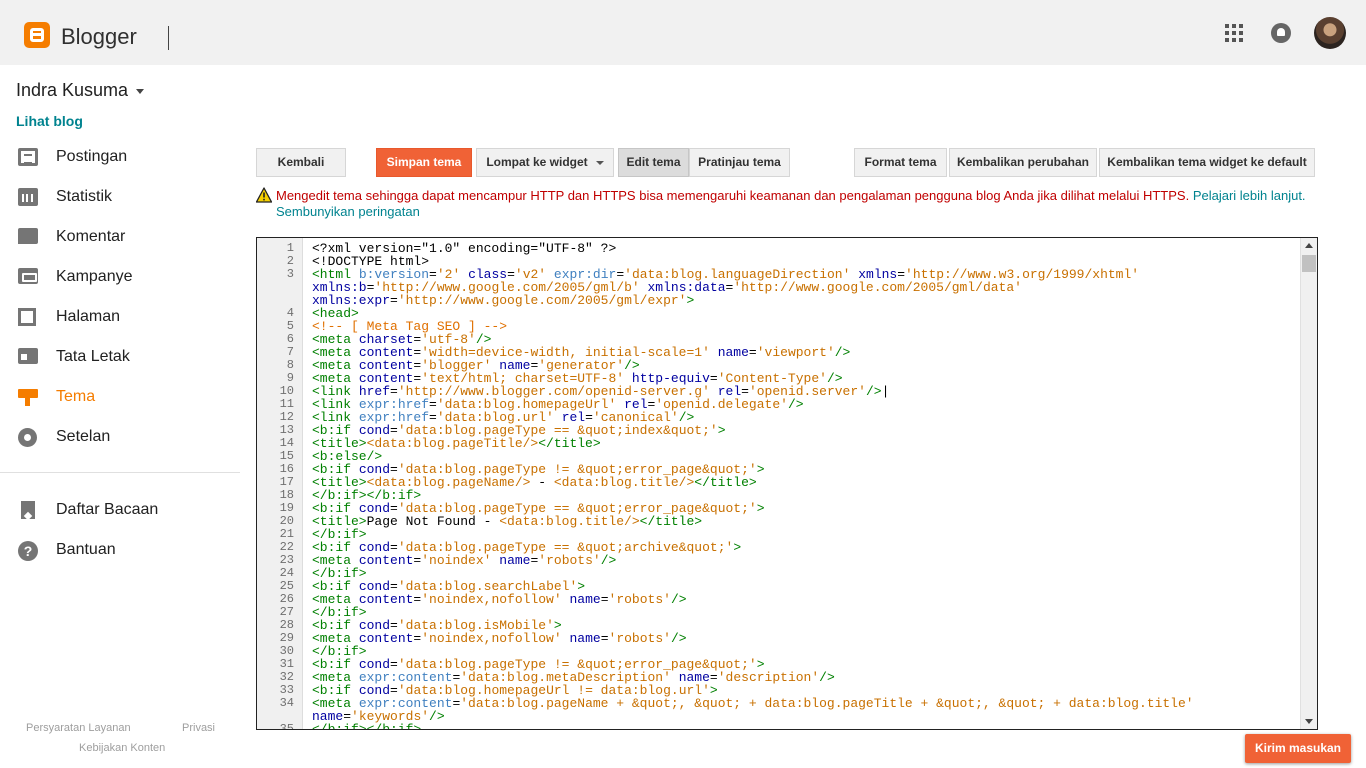 Image resolution: width=1366 pixels, height=768 pixels. I want to click on layout-icon, so click(28, 356).